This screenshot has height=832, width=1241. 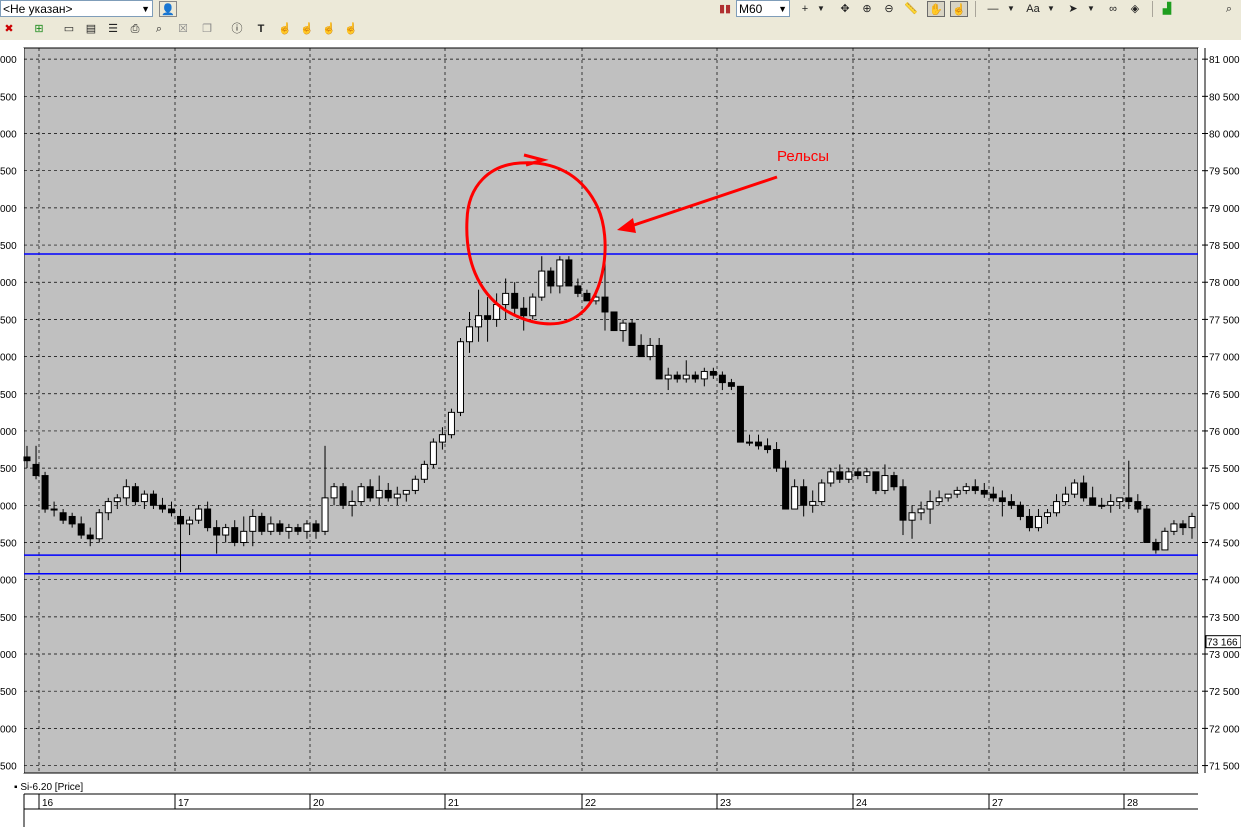 What do you see at coordinates (1224, 469) in the screenshot?
I see `y-tick-label: 75 500` at bounding box center [1224, 469].